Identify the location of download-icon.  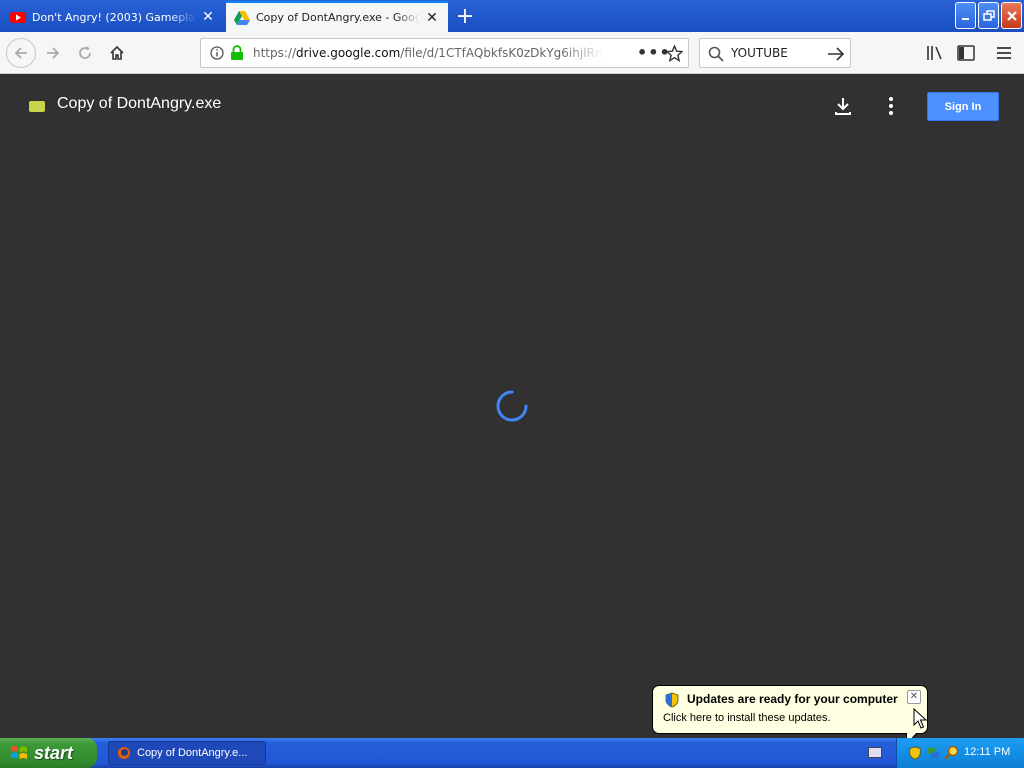
(843, 106).